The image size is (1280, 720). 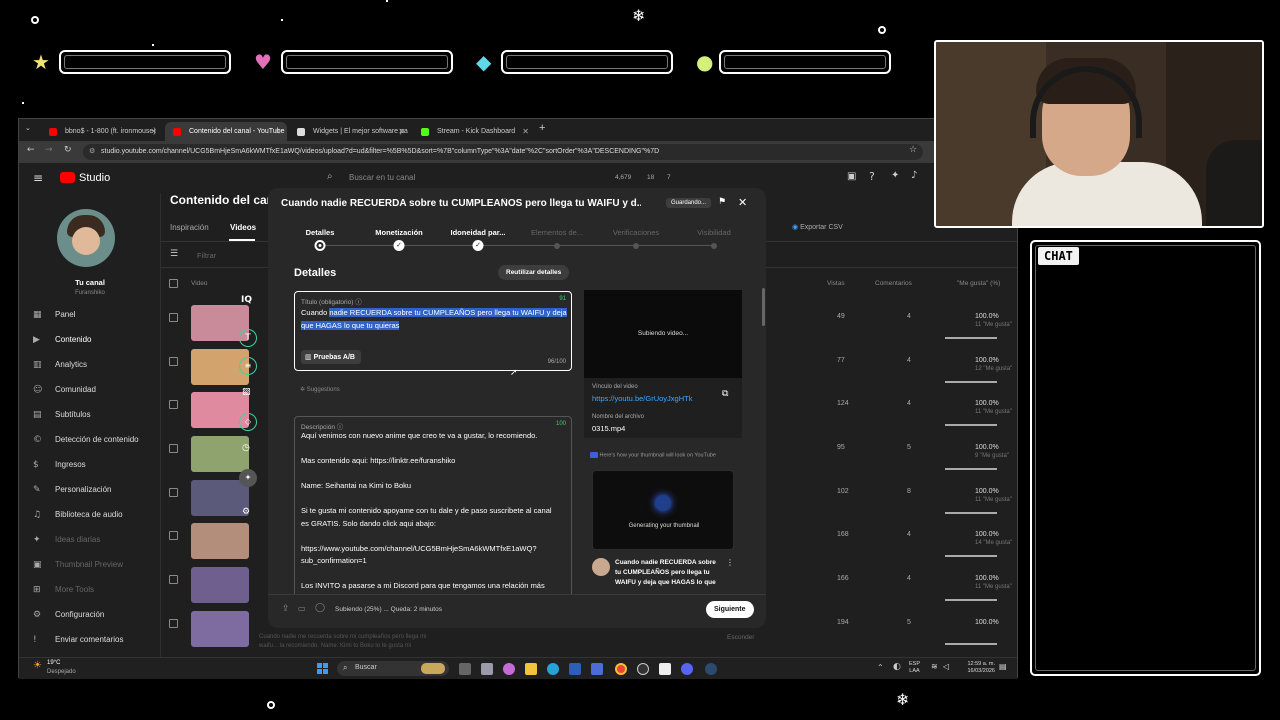 I want to click on tab-inspiracion: Inspiración, so click(x=189, y=227).